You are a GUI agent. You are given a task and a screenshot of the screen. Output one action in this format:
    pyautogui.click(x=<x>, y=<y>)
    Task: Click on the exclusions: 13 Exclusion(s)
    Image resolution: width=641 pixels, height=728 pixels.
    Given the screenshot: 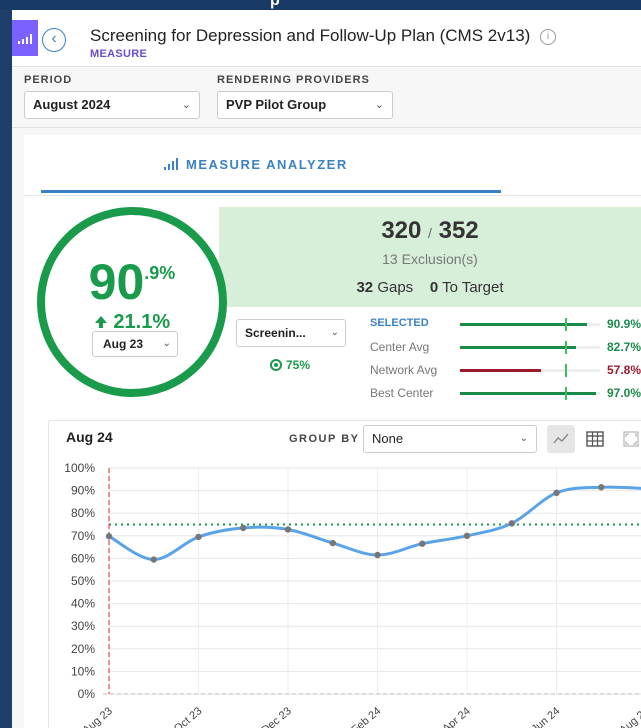 What is the action you would take?
    pyautogui.click(x=430, y=259)
    